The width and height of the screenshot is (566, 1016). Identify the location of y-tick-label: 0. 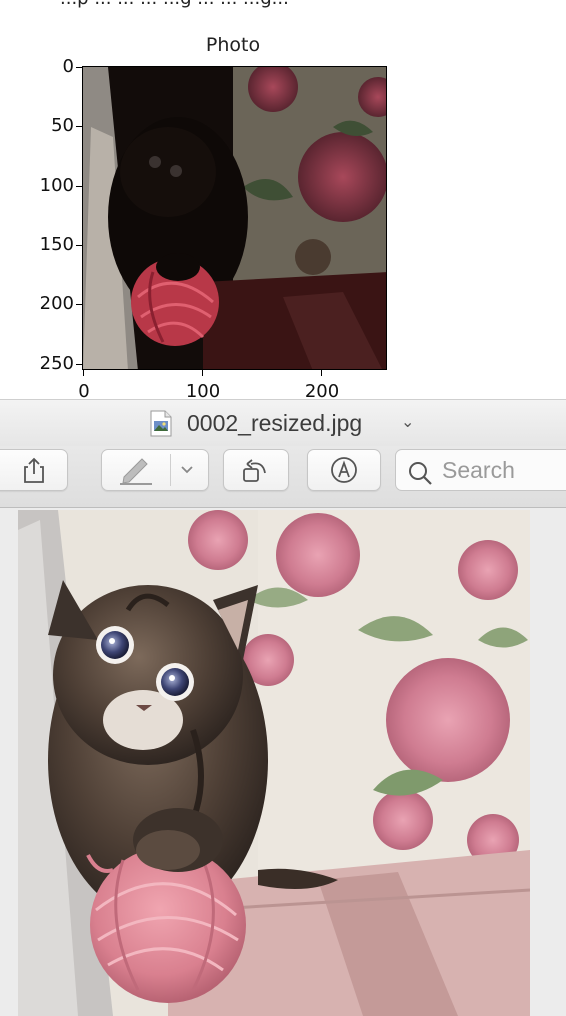
(68, 66).